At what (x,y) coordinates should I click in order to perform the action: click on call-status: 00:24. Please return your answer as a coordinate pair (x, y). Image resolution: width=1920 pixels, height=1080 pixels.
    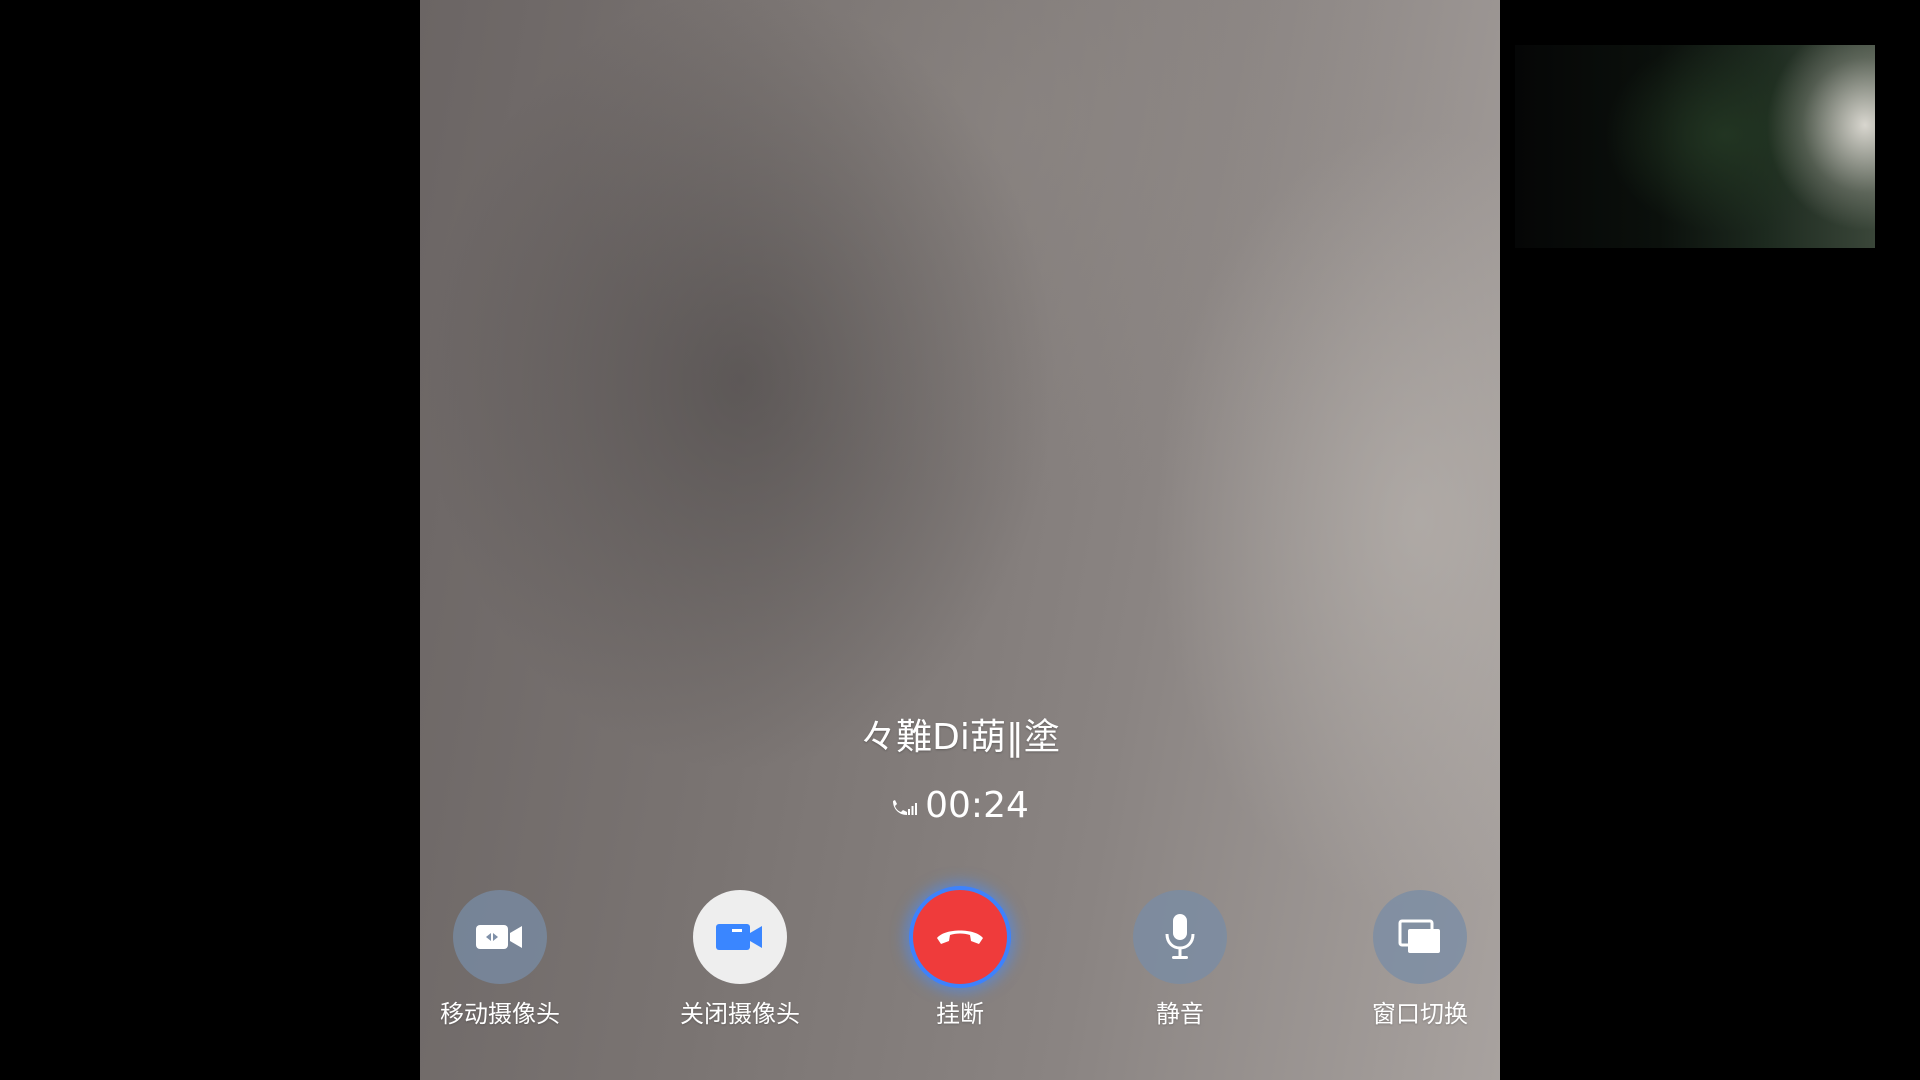
    Looking at the image, I should click on (960, 806).